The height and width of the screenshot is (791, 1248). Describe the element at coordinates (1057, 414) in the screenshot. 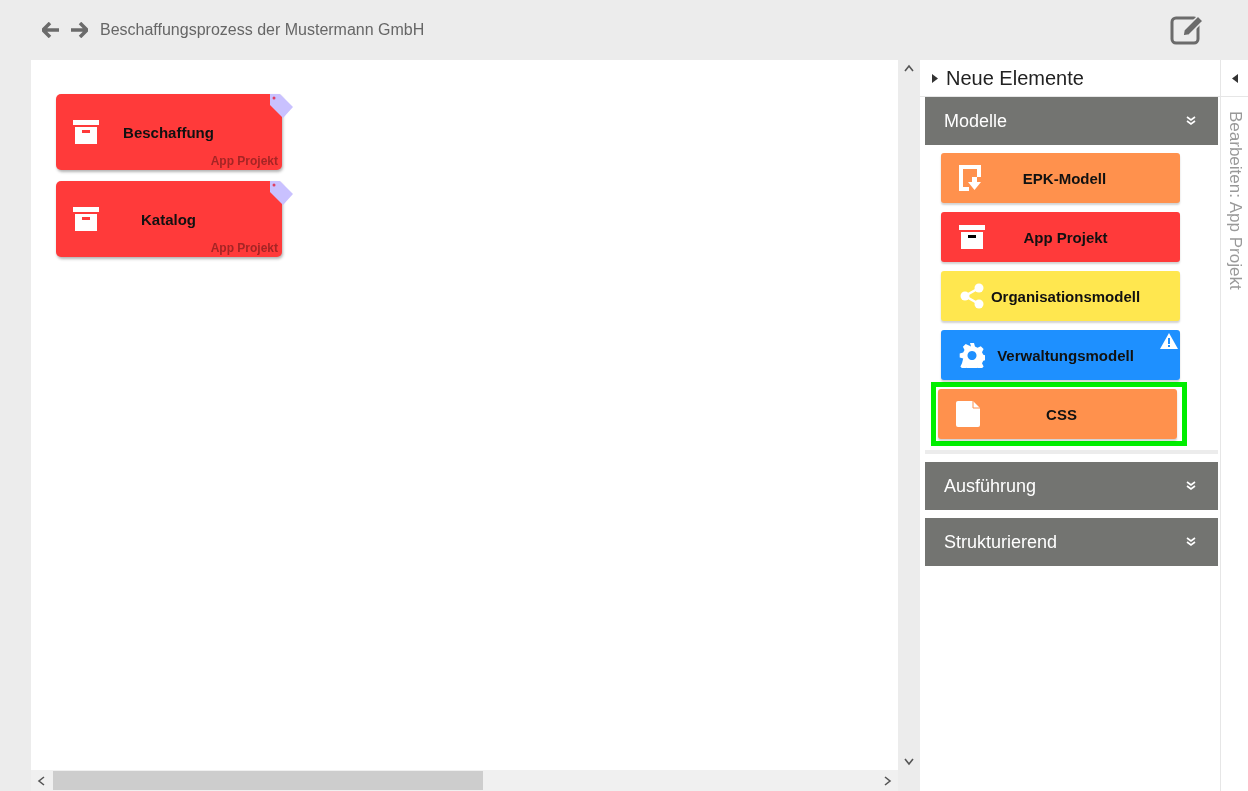

I see `palette-item: CSS` at that location.